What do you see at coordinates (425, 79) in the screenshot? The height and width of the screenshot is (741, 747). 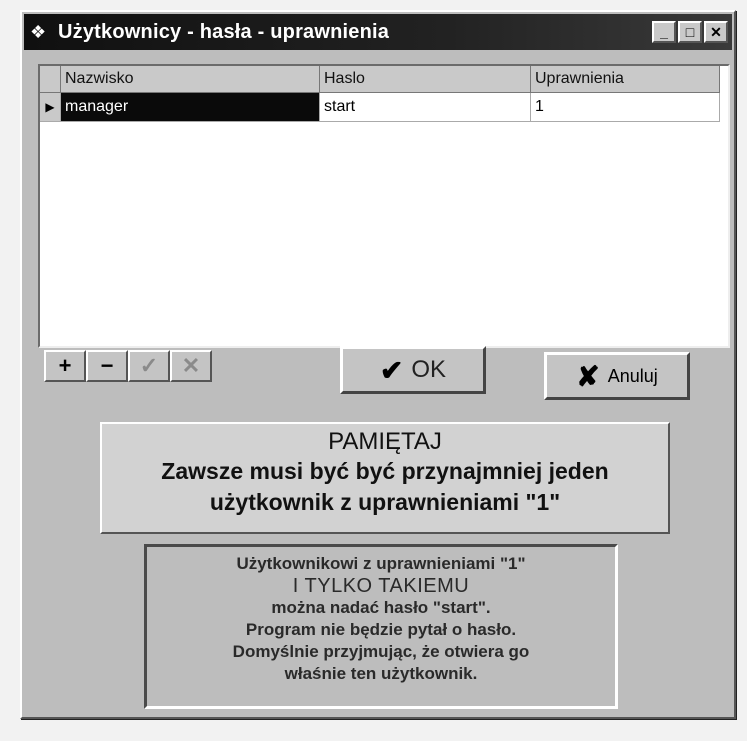 I see `column-header-haslo: Haslo` at bounding box center [425, 79].